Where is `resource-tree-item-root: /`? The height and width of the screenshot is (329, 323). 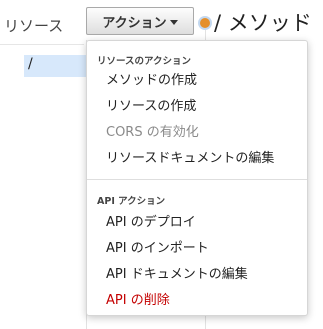
resource-tree-item-root: / is located at coordinates (30, 64).